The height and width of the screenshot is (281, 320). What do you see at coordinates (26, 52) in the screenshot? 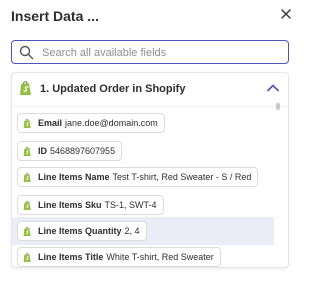
I see `search-icon` at bounding box center [26, 52].